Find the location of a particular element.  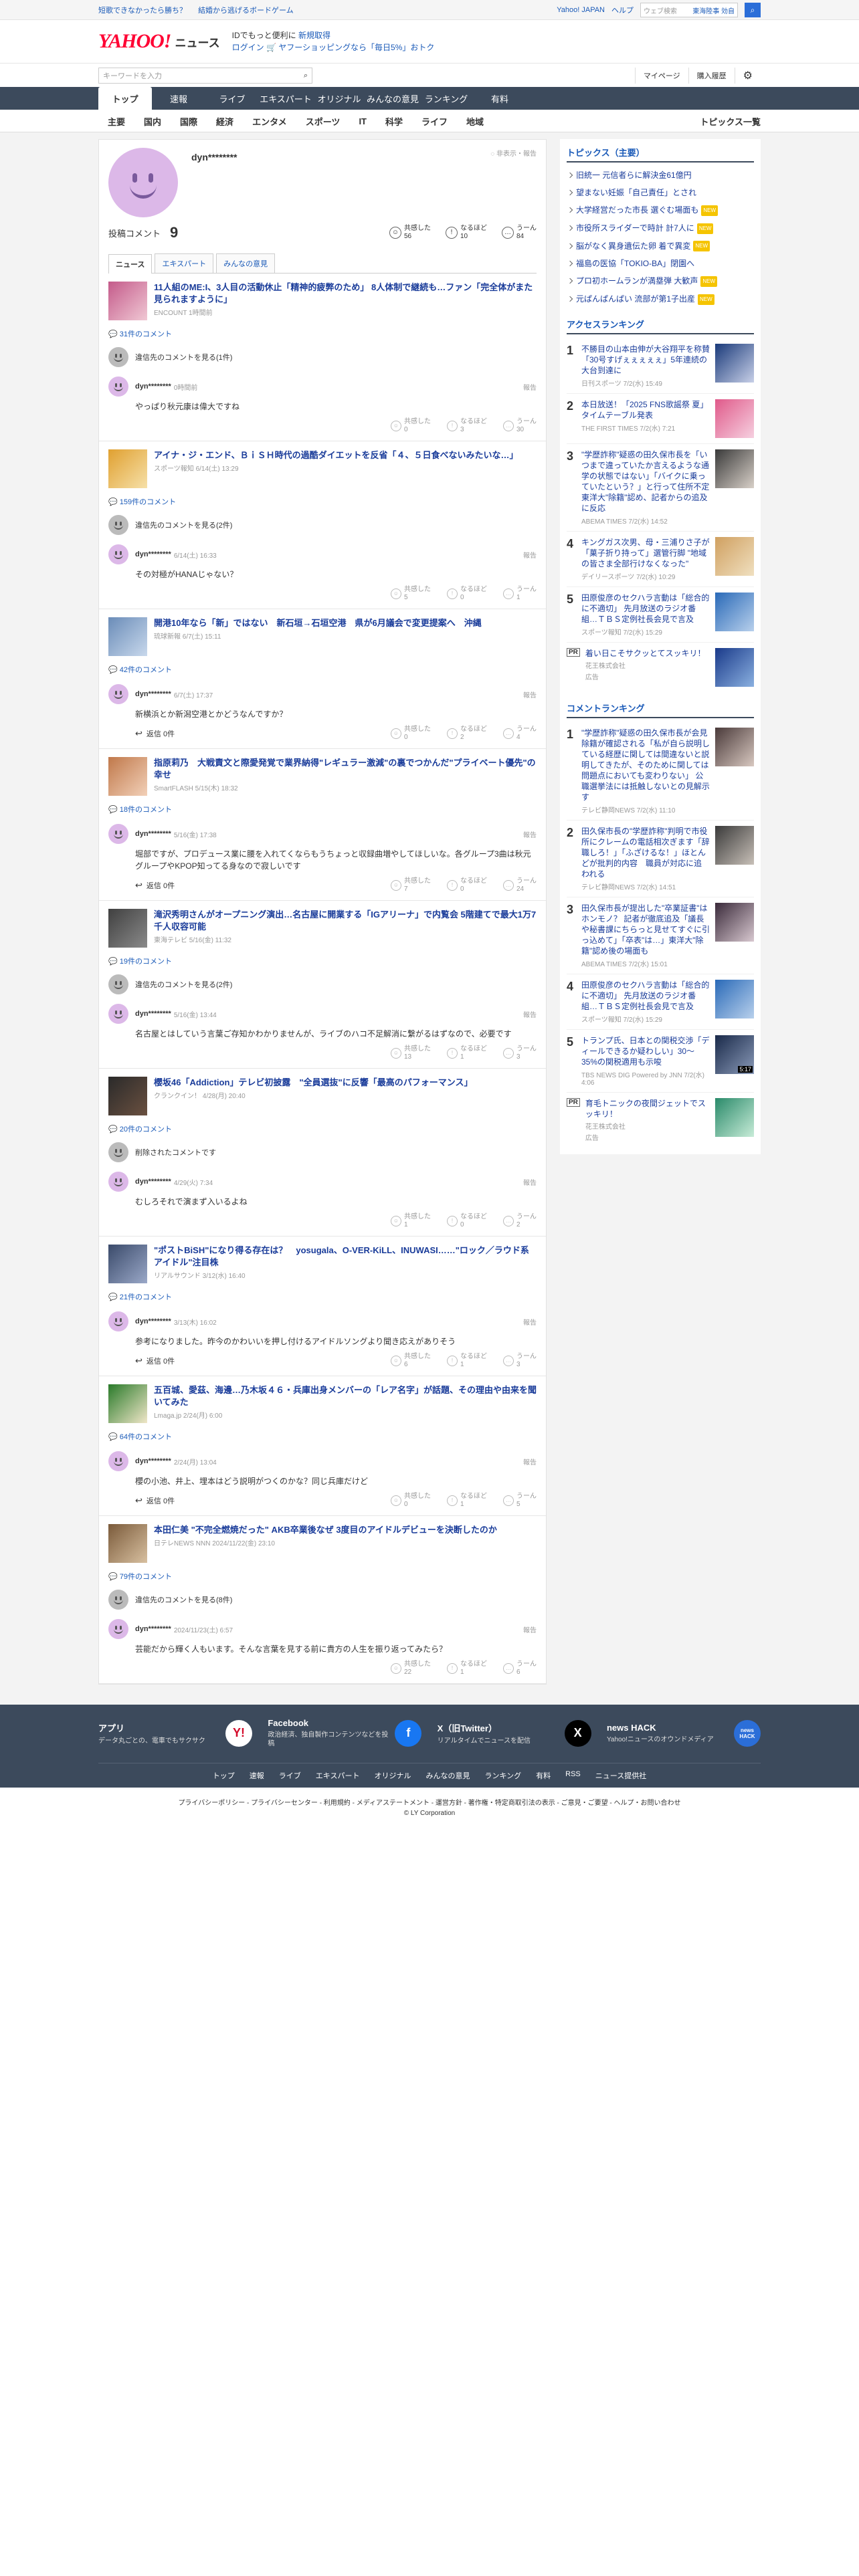

comment-count-link: 💬 20件のコメント is located at coordinates (322, 1128).